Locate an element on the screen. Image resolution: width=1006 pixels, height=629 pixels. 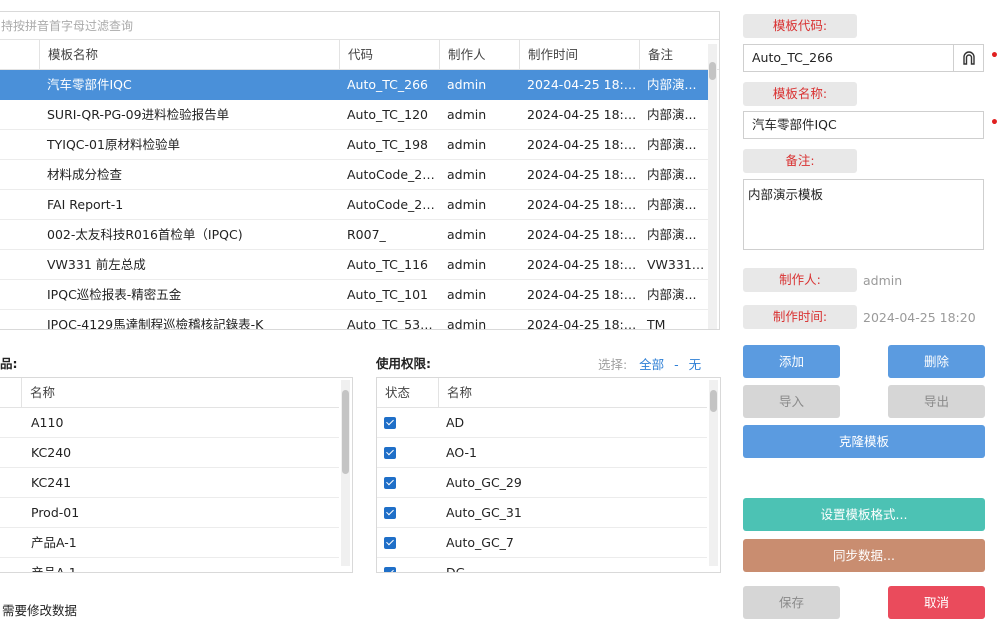
permission-header-name: 名称 is located at coordinates (455, 393).